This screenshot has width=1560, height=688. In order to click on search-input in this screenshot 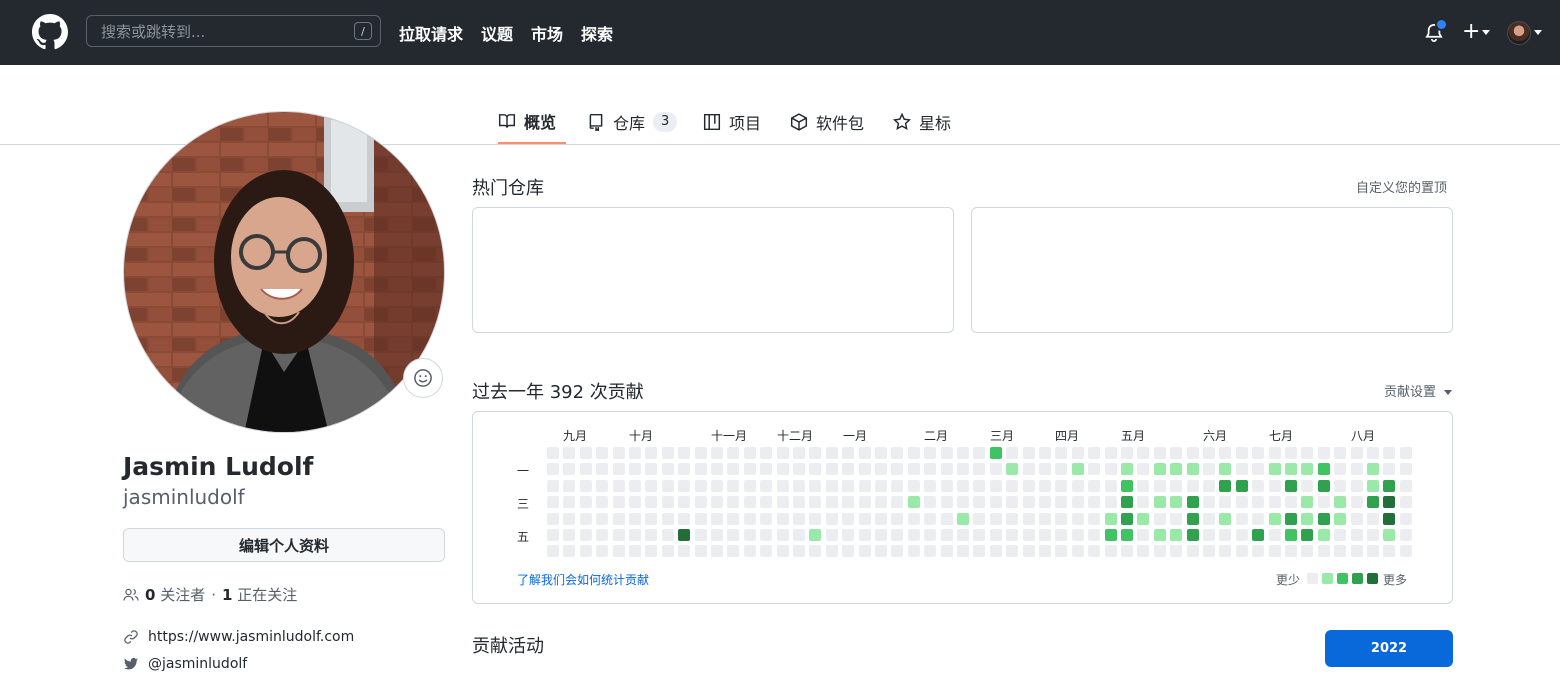, I will do `click(226, 32)`.